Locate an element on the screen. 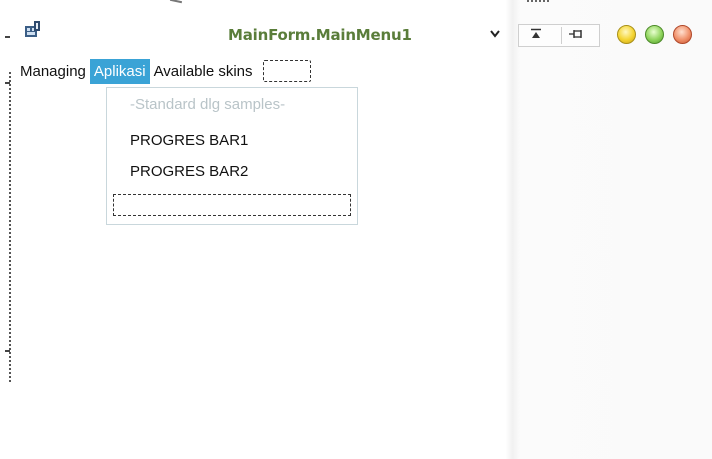 The height and width of the screenshot is (459, 712). dropdown-item-standard-dlg-samples: -Standard dlg samples- is located at coordinates (208, 104).